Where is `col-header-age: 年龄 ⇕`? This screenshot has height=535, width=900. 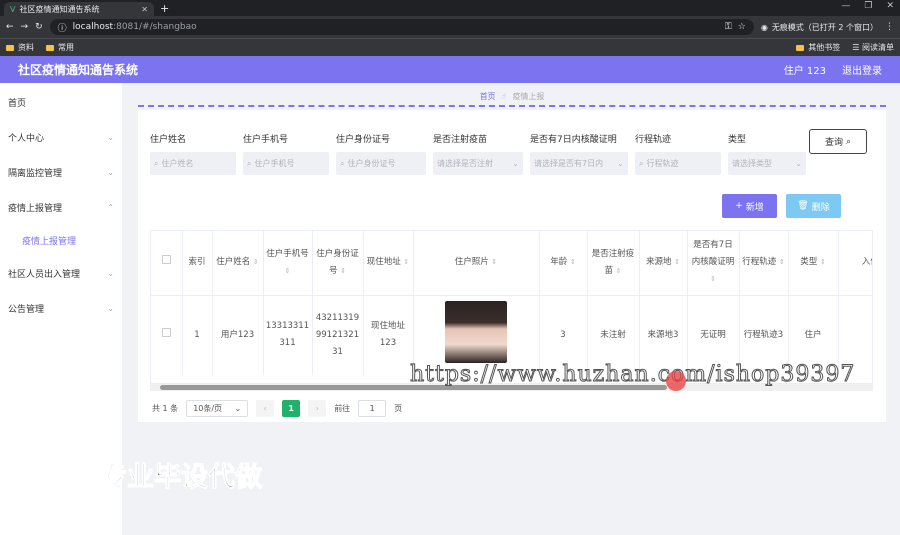 col-header-age: 年龄 ⇕ is located at coordinates (563, 263).